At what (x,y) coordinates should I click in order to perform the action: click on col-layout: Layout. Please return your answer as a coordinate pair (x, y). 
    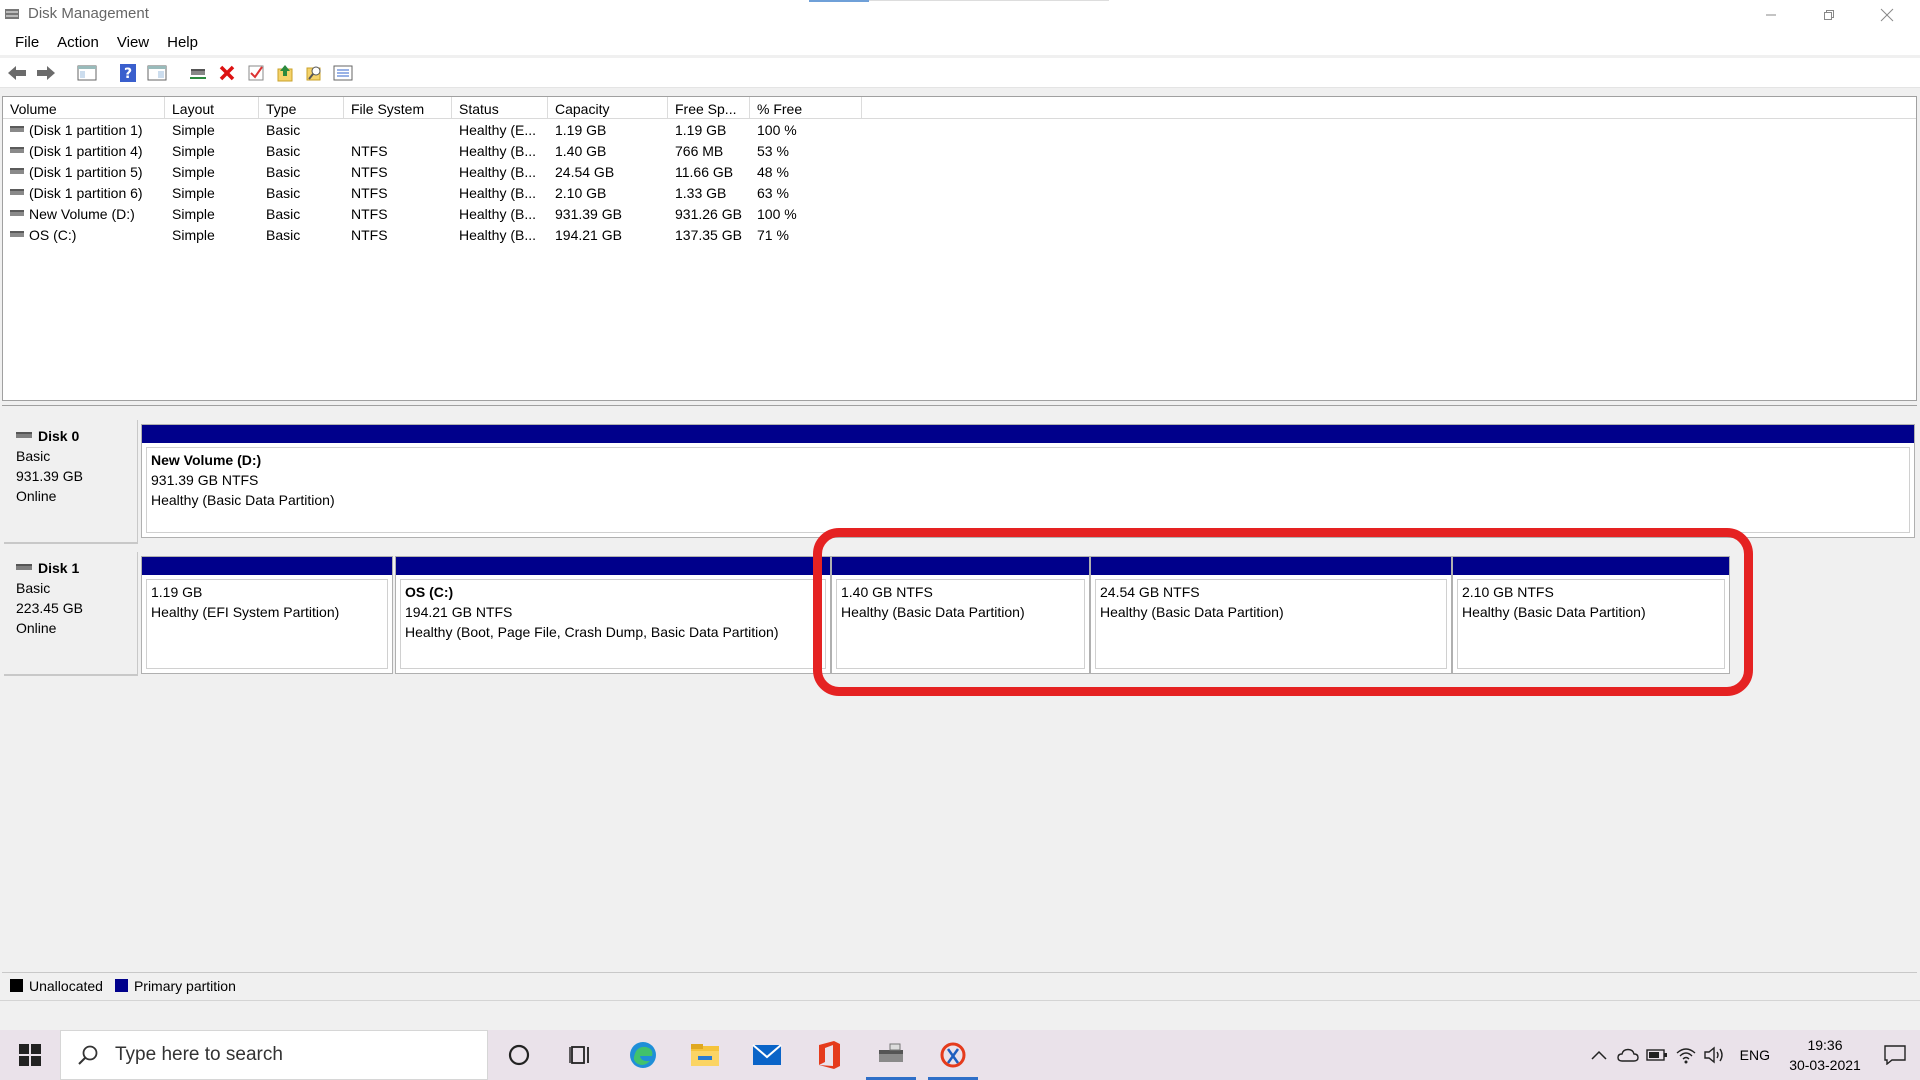
    Looking at the image, I should click on (212, 107).